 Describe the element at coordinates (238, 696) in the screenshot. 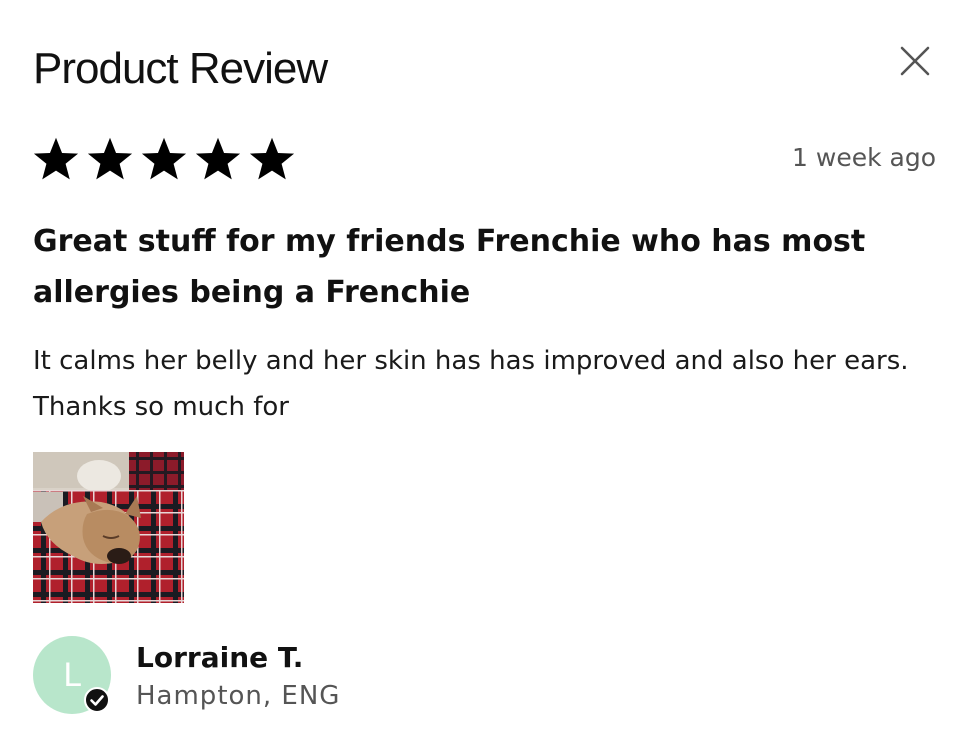

I see `reviewer-location: Hampton, ENG` at that location.